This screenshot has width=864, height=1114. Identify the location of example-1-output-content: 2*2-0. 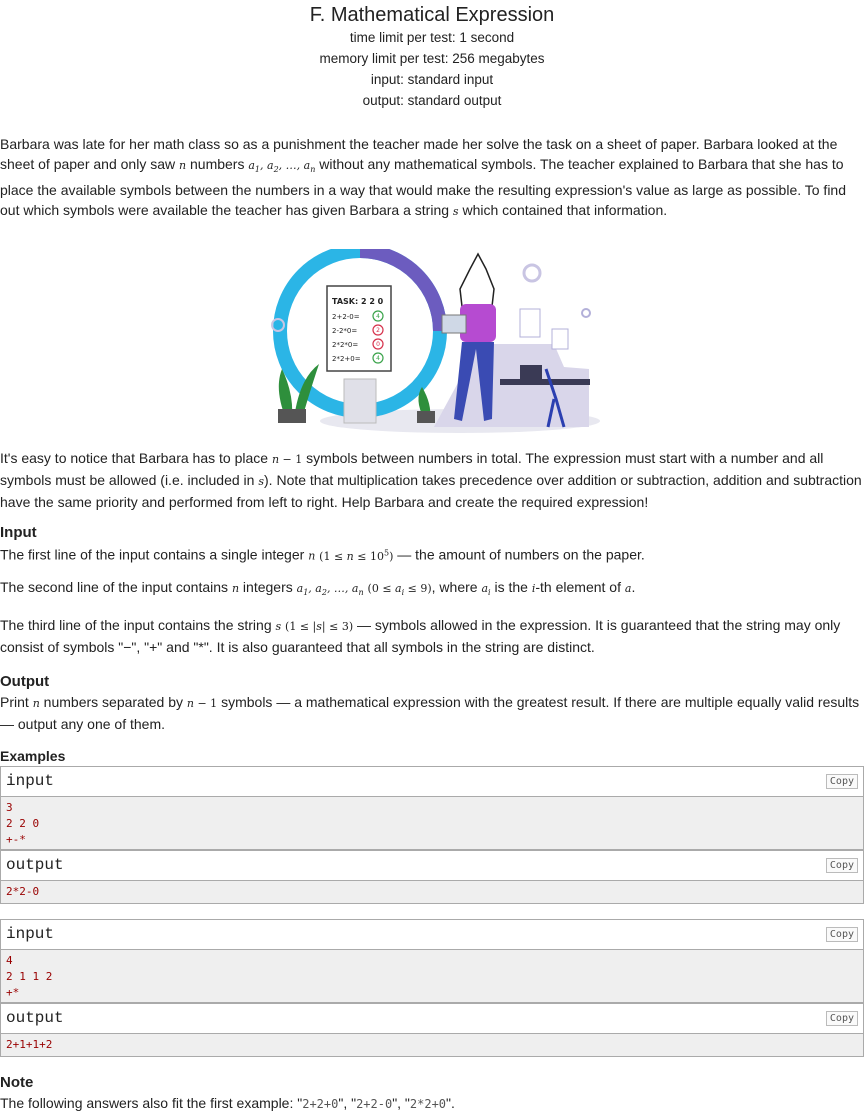
(432, 892).